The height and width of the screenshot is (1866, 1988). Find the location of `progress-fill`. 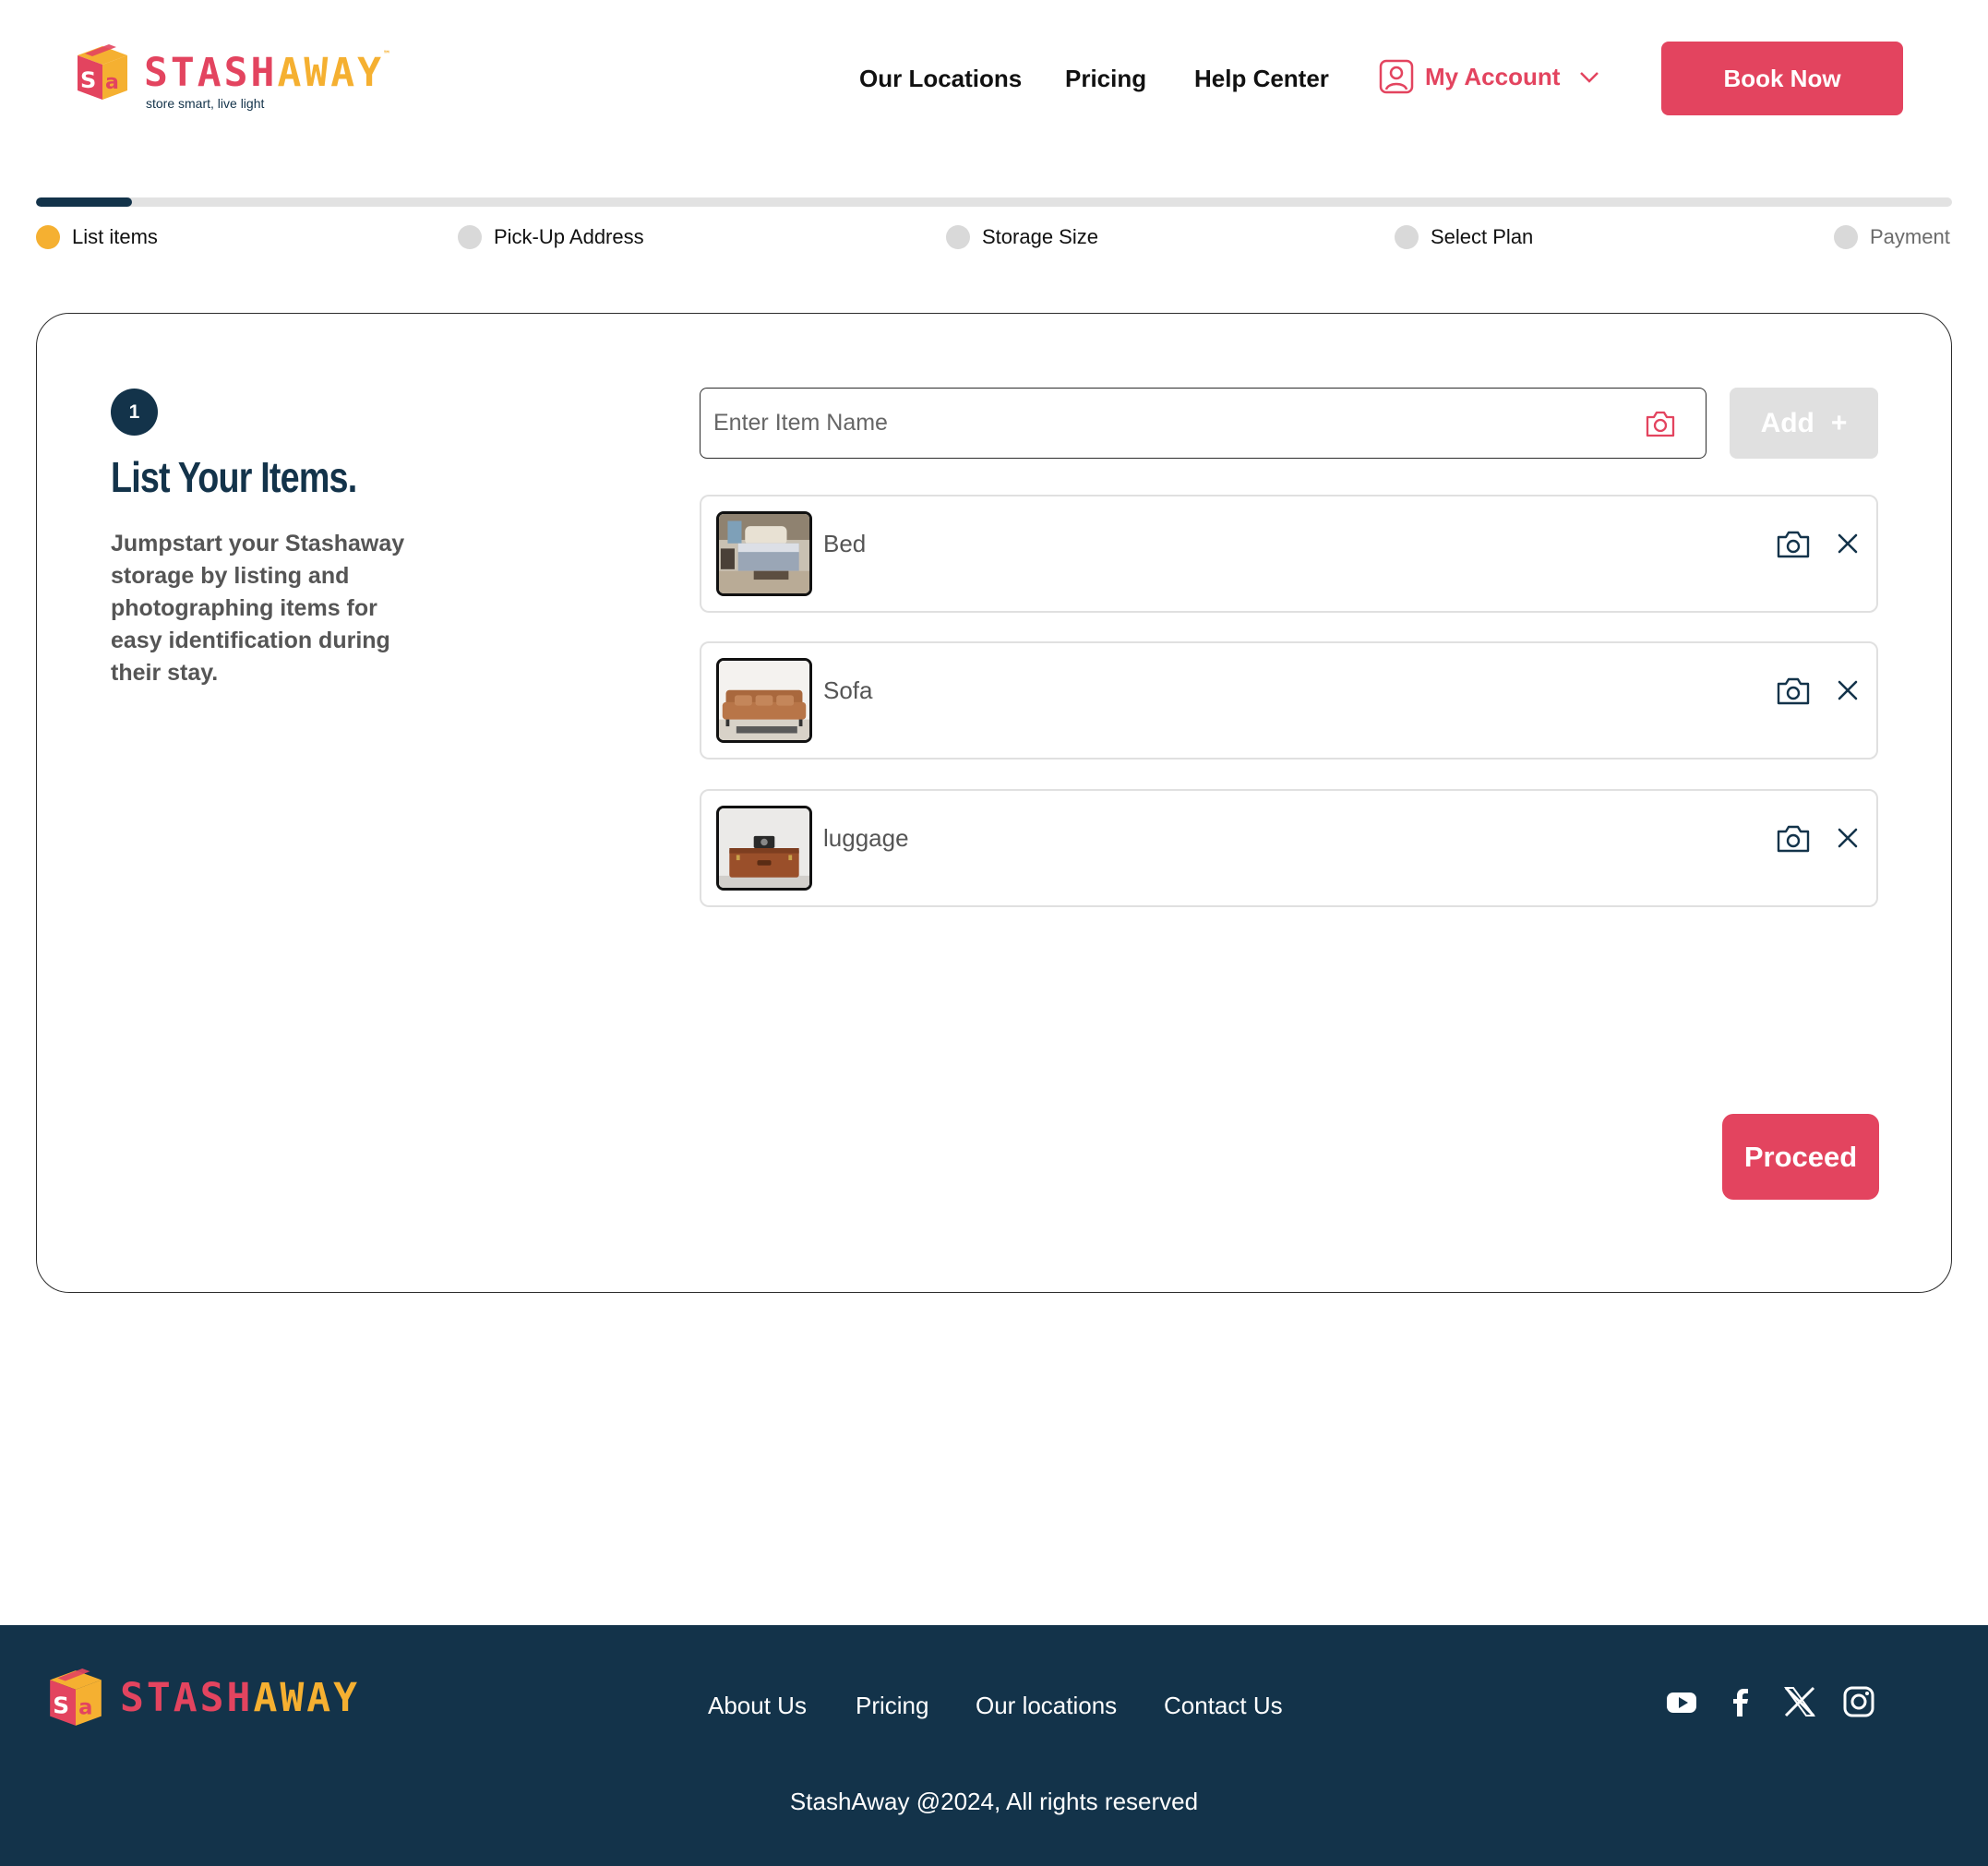

progress-fill is located at coordinates (84, 202).